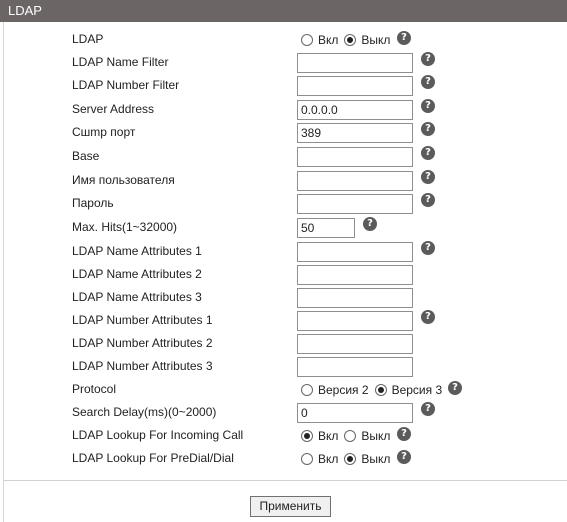 This screenshot has width=567, height=522. Describe the element at coordinates (285, 480) in the screenshot. I see `divider` at that location.